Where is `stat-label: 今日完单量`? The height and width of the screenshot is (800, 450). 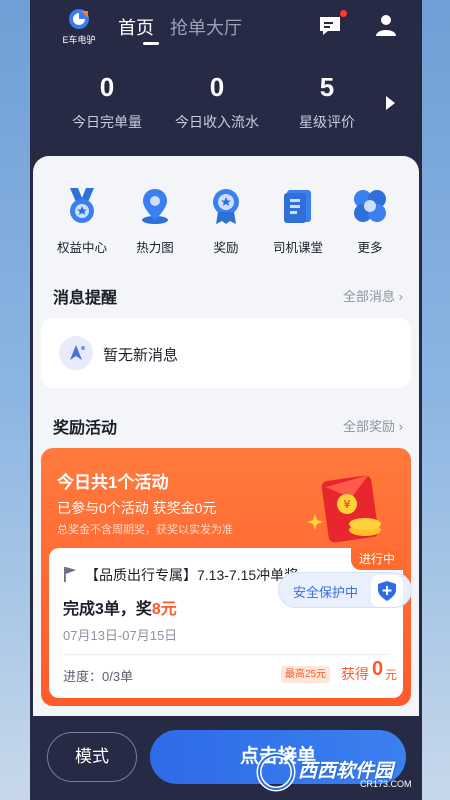 stat-label: 今日完单量 is located at coordinates (107, 122).